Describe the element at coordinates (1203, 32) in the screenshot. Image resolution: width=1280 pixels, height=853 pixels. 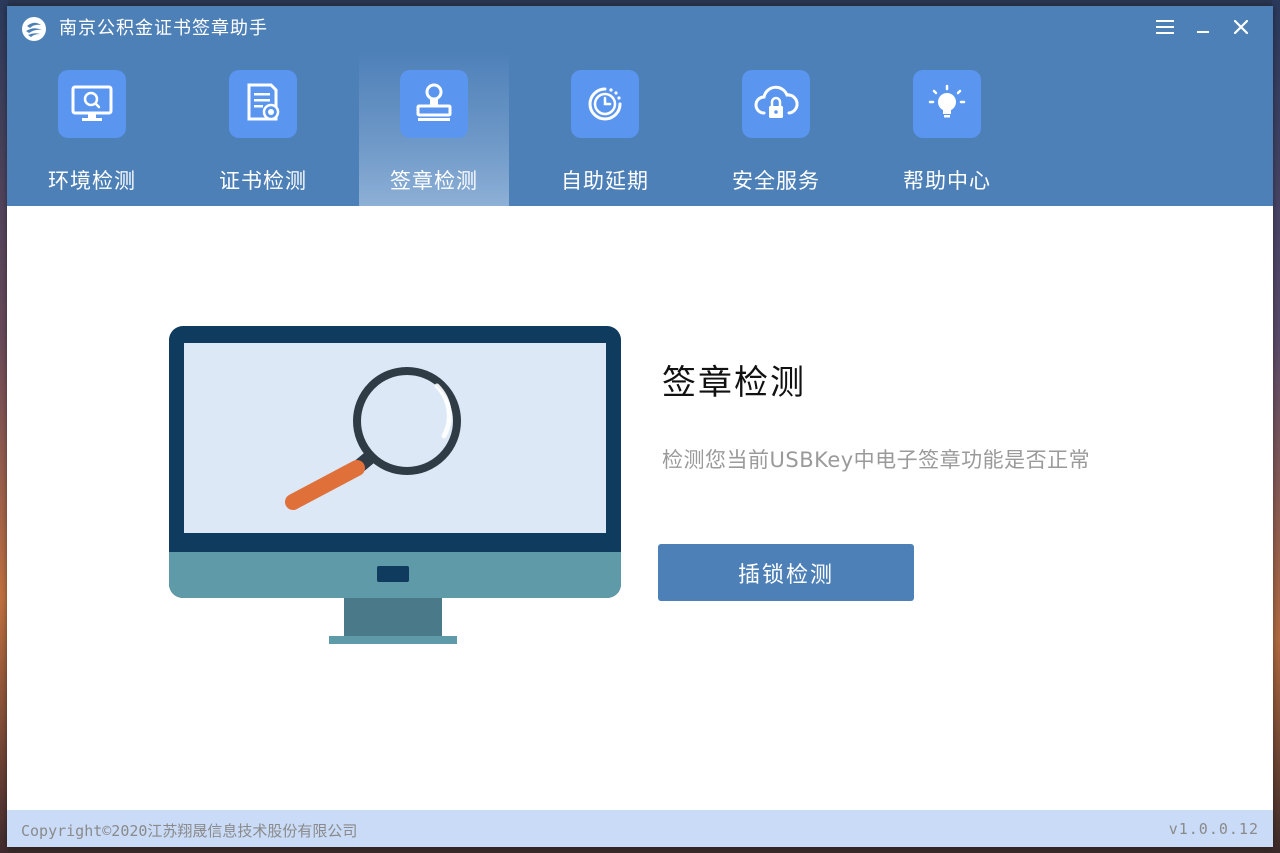
I see `minimize-icon` at that location.